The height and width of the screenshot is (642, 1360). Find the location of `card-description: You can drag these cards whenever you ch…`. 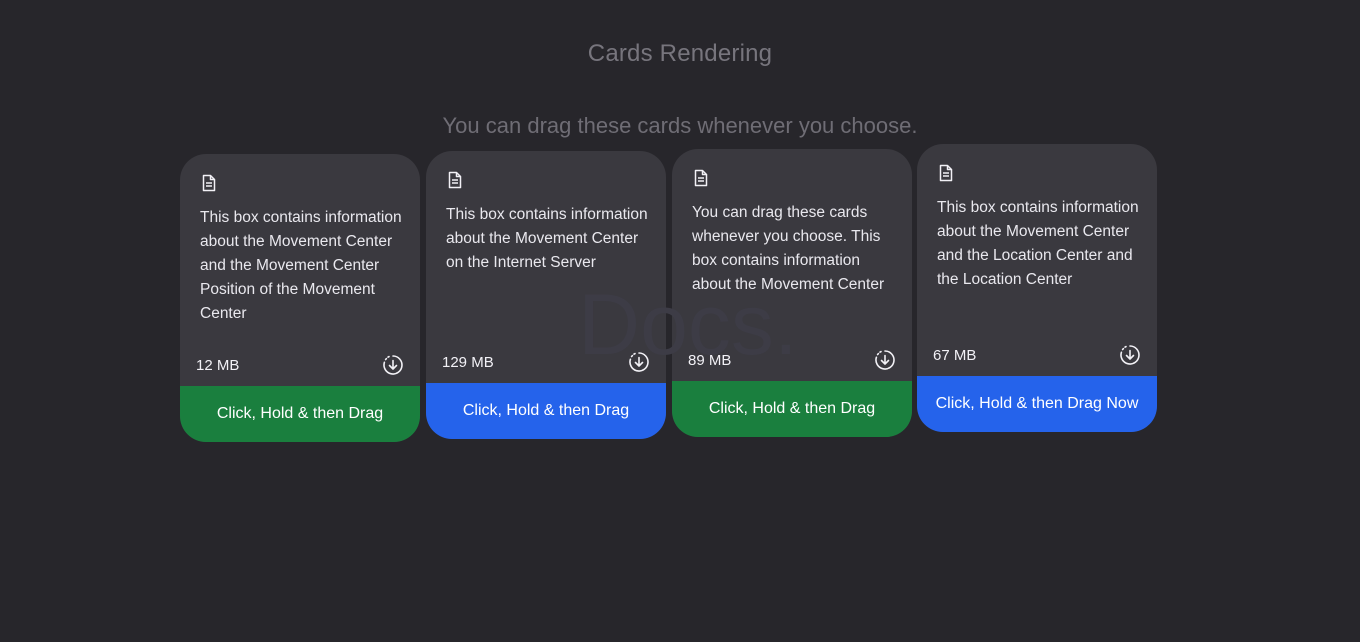

card-description: You can drag these cards whenever you ch… is located at coordinates (788, 248).